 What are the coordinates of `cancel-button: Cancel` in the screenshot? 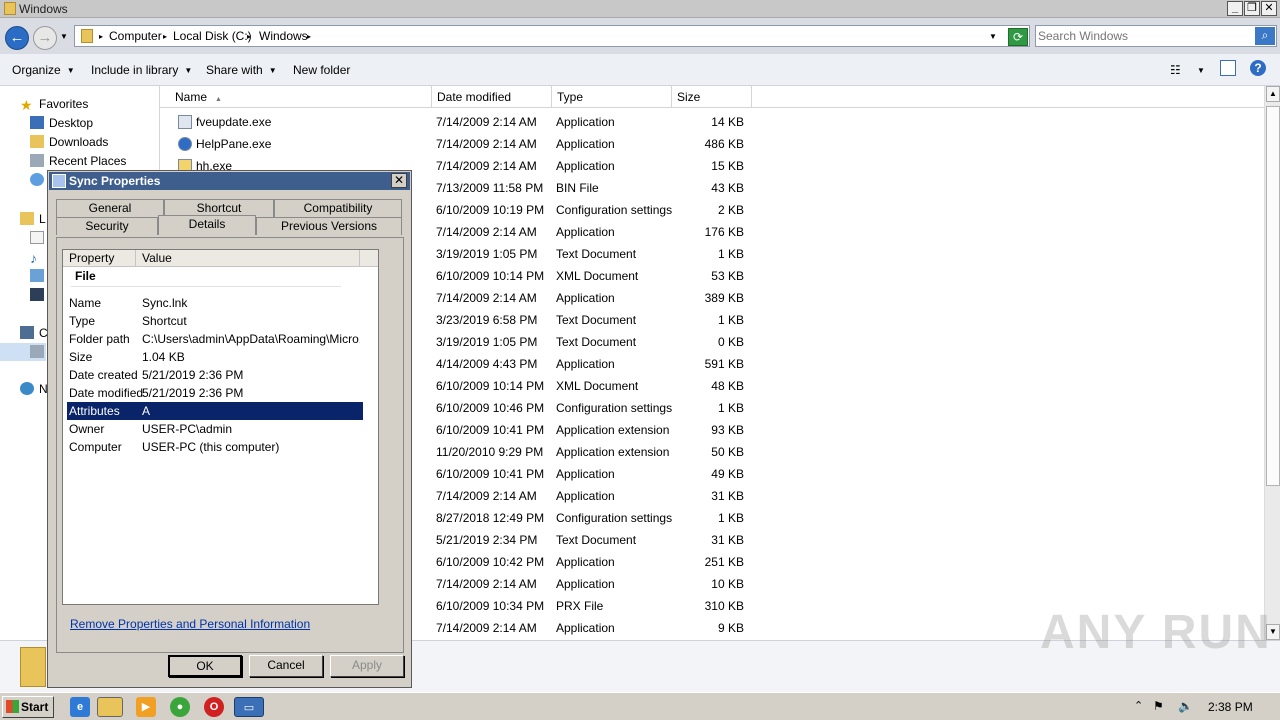 It's located at (286, 666).